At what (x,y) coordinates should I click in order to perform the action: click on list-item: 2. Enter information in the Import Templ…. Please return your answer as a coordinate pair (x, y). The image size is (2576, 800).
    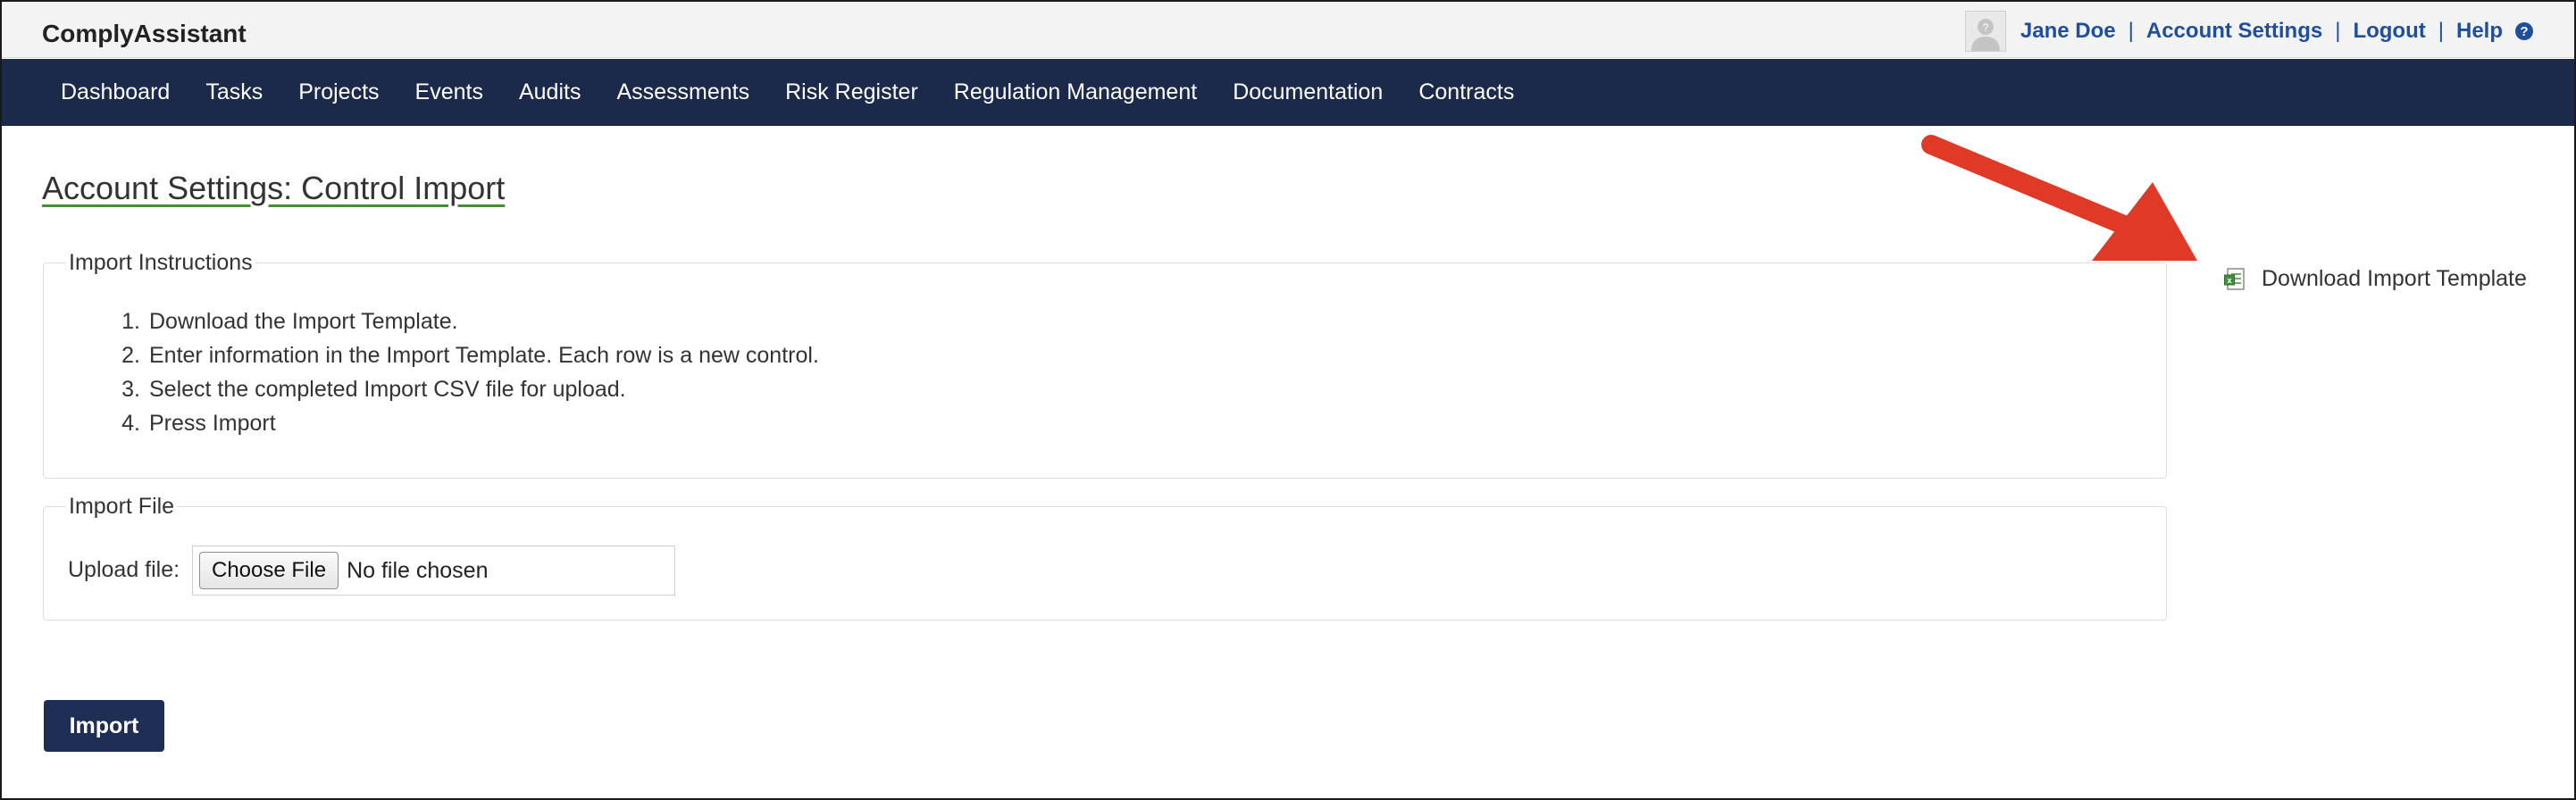
    Looking at the image, I should click on (468, 355).